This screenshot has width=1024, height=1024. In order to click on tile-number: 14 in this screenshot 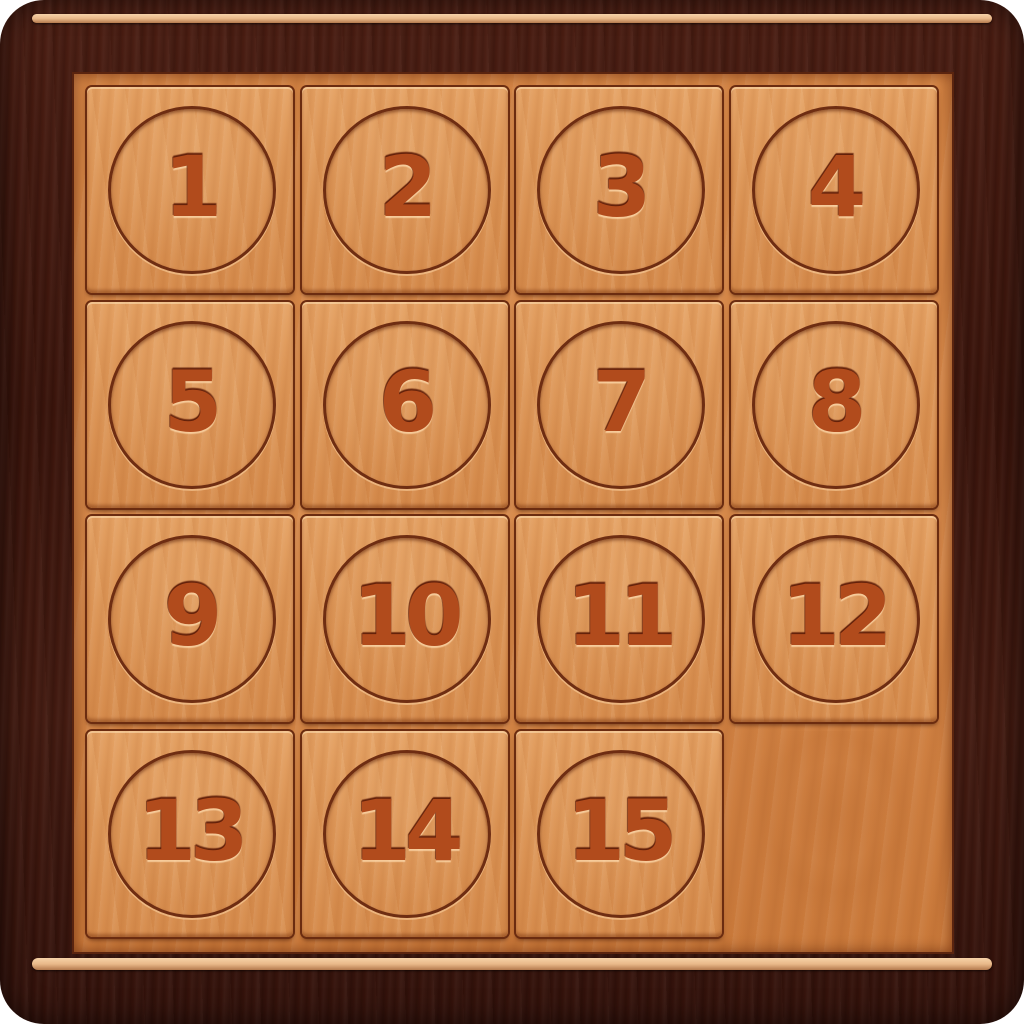, I will do `click(408, 831)`.